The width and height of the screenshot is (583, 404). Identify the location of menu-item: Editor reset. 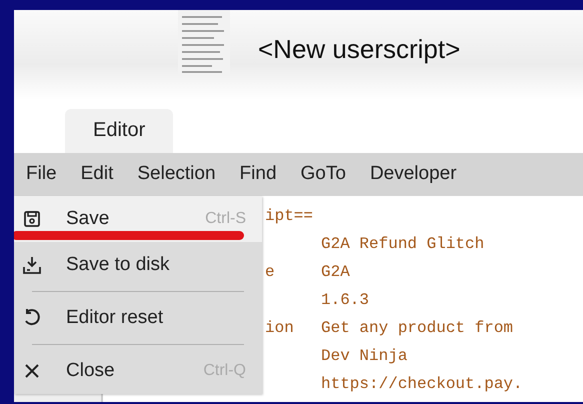
(138, 318).